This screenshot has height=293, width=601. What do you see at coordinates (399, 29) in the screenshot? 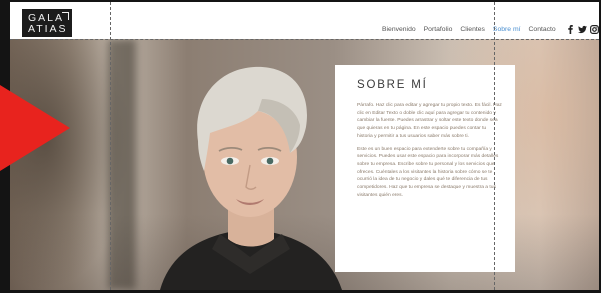
I see `nav-item-bienvenido: Bienvenido` at bounding box center [399, 29].